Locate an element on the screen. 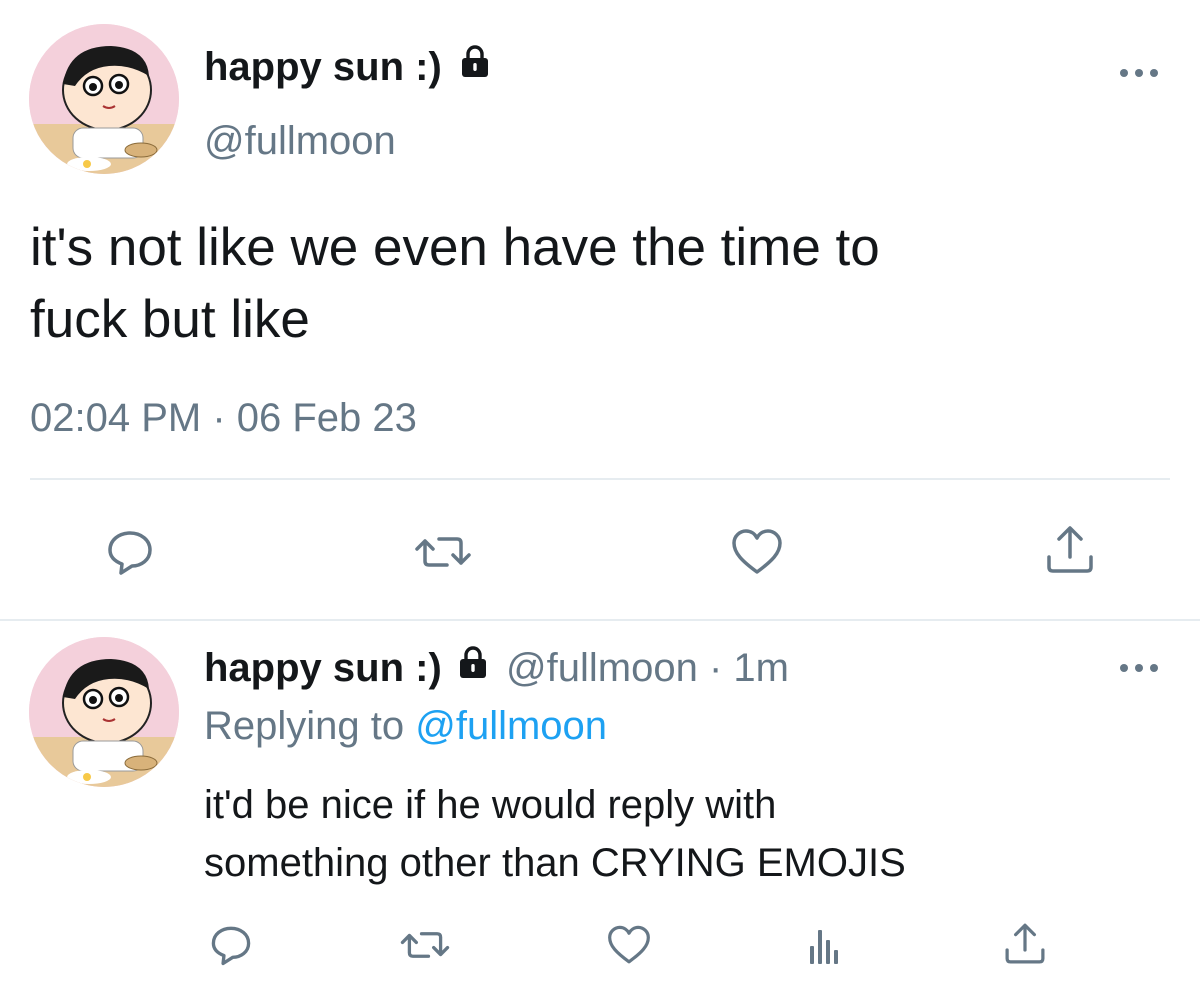 This screenshot has height=997, width=1200. tweet-text-line: it's not like we even have the time to is located at coordinates (455, 247).